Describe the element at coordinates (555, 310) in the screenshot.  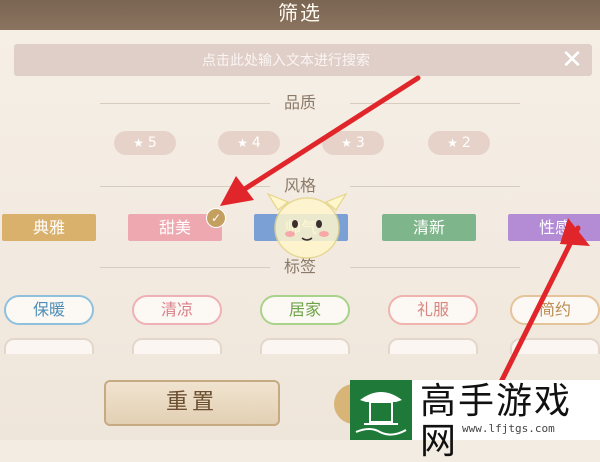
I see `tag-chip-simple: 简约` at that location.